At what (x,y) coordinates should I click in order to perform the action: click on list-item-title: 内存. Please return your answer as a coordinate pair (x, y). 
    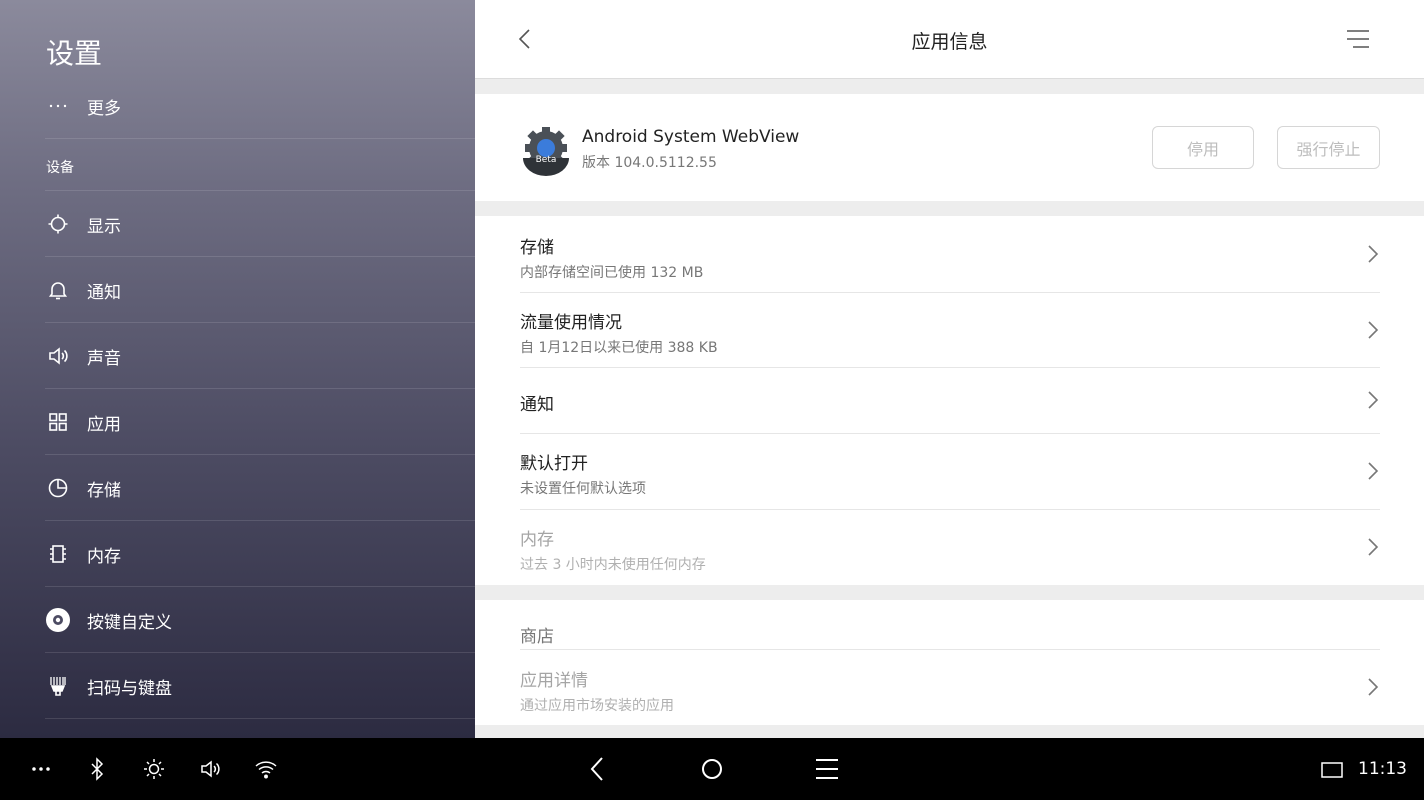
    Looking at the image, I should click on (537, 540).